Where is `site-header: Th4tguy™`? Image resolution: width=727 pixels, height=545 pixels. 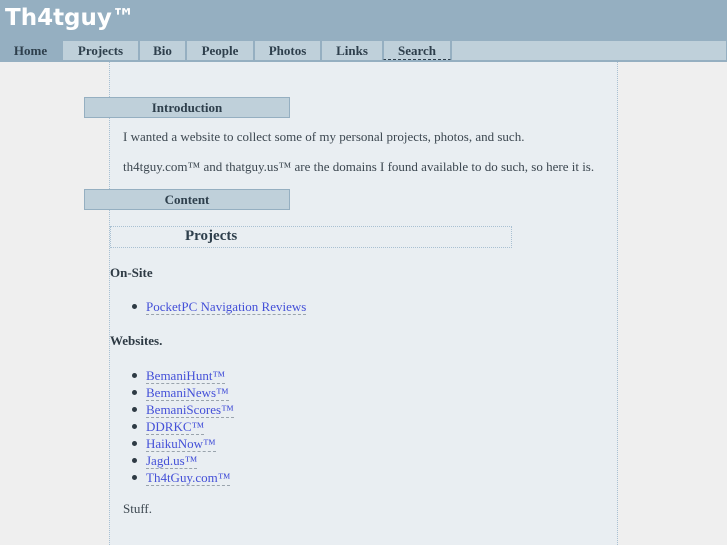
site-header: Th4tguy™ is located at coordinates (363, 20).